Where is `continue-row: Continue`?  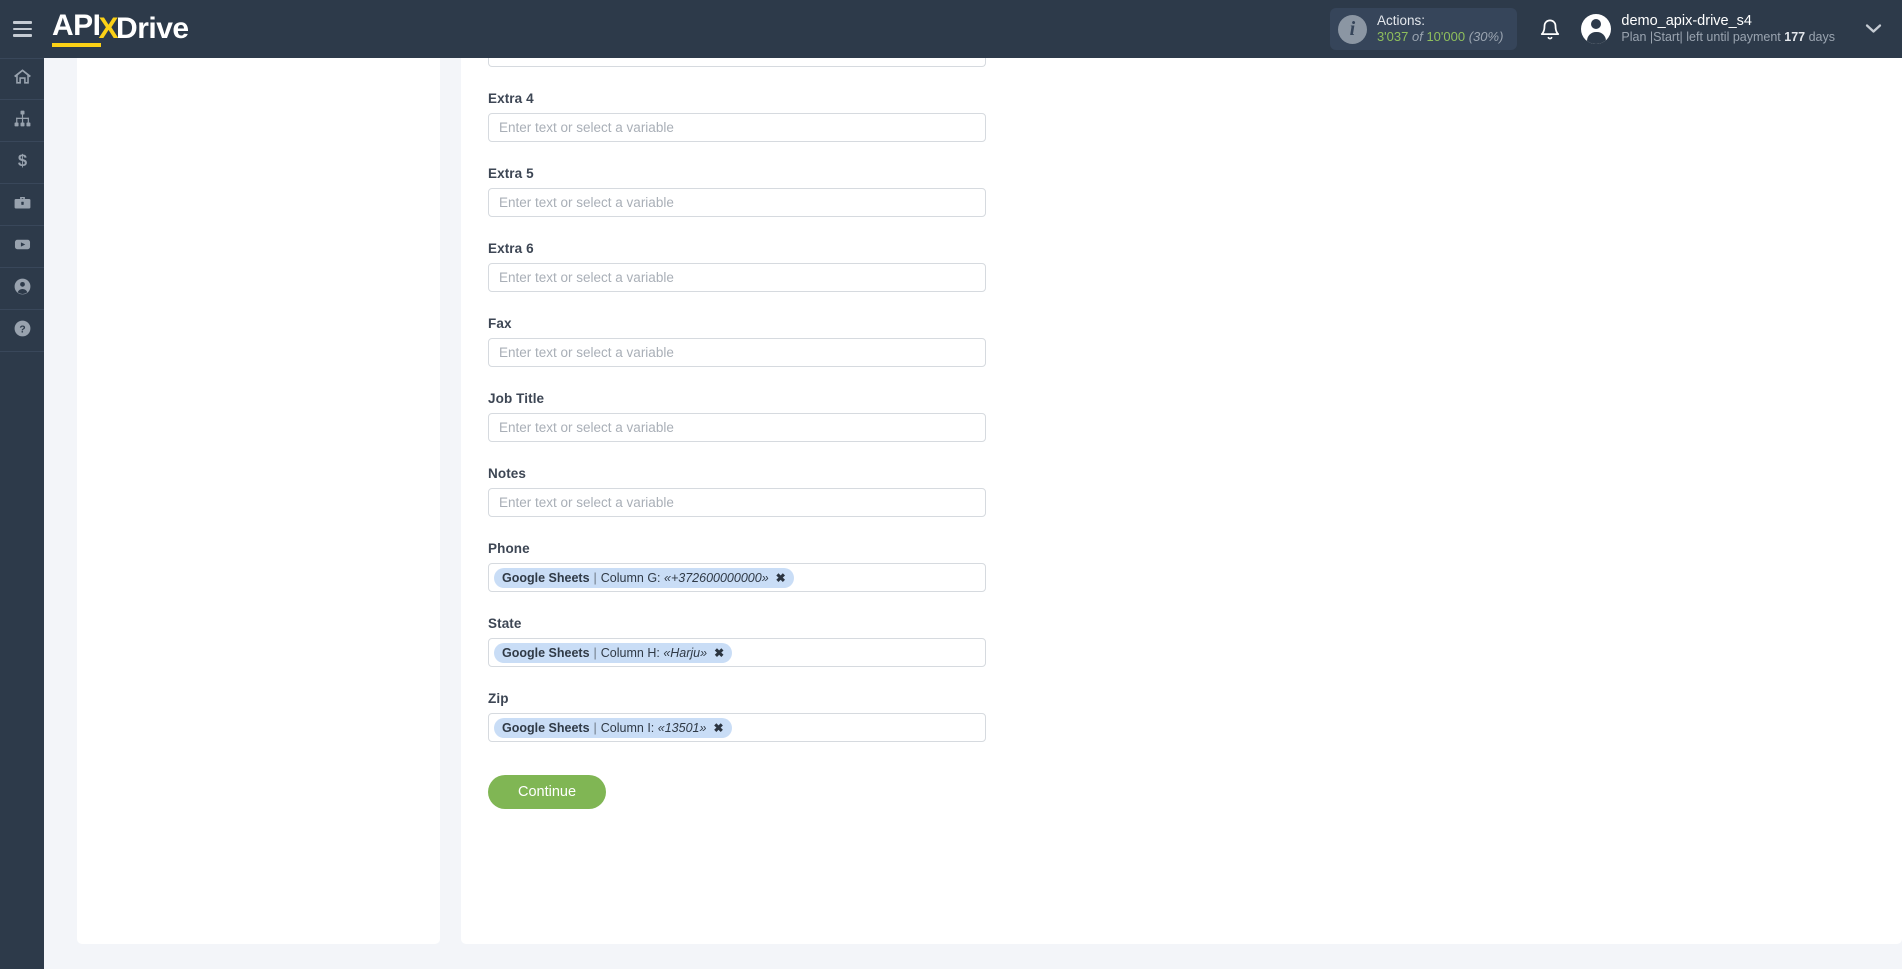
continue-row: Continue is located at coordinates (1195, 792).